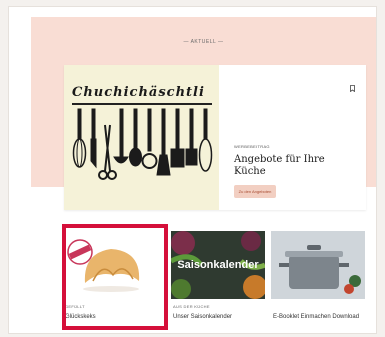 This screenshot has width=385, height=337. What do you see at coordinates (191, 306) in the screenshot?
I see `card-kicker: AUS DER KÜCHE` at bounding box center [191, 306].